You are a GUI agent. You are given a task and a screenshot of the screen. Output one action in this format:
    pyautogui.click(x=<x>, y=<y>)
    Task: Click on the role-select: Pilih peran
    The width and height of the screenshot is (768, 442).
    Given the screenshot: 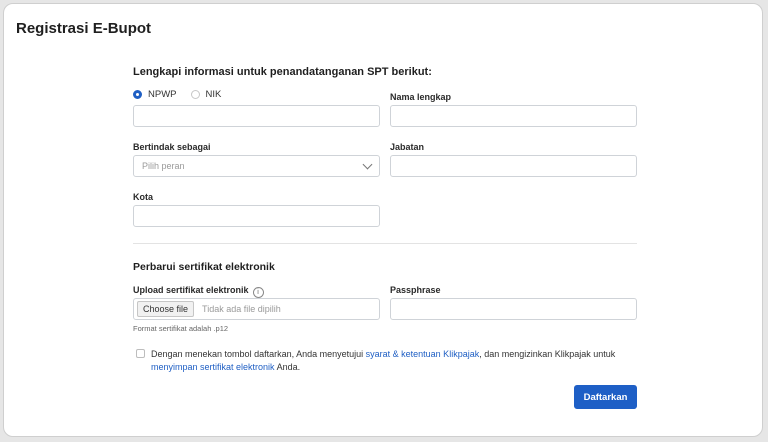 What is the action you would take?
    pyautogui.click(x=256, y=166)
    